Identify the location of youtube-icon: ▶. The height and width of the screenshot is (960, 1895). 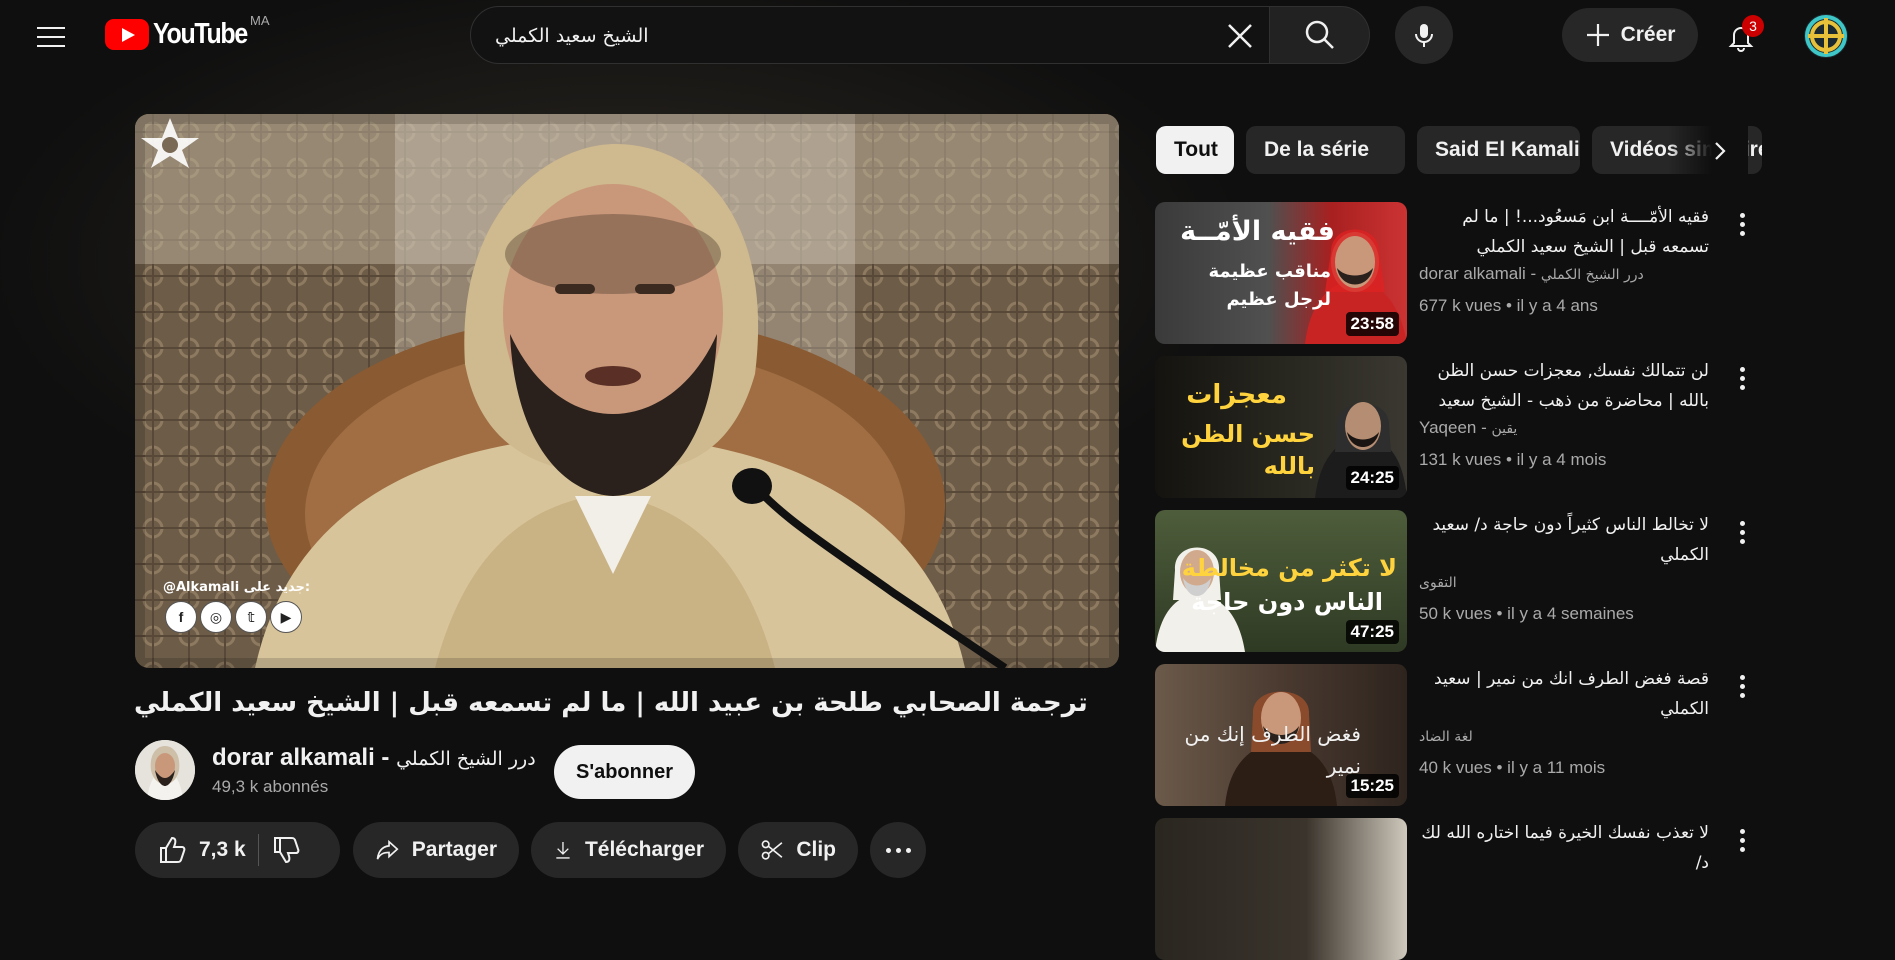
(286, 617).